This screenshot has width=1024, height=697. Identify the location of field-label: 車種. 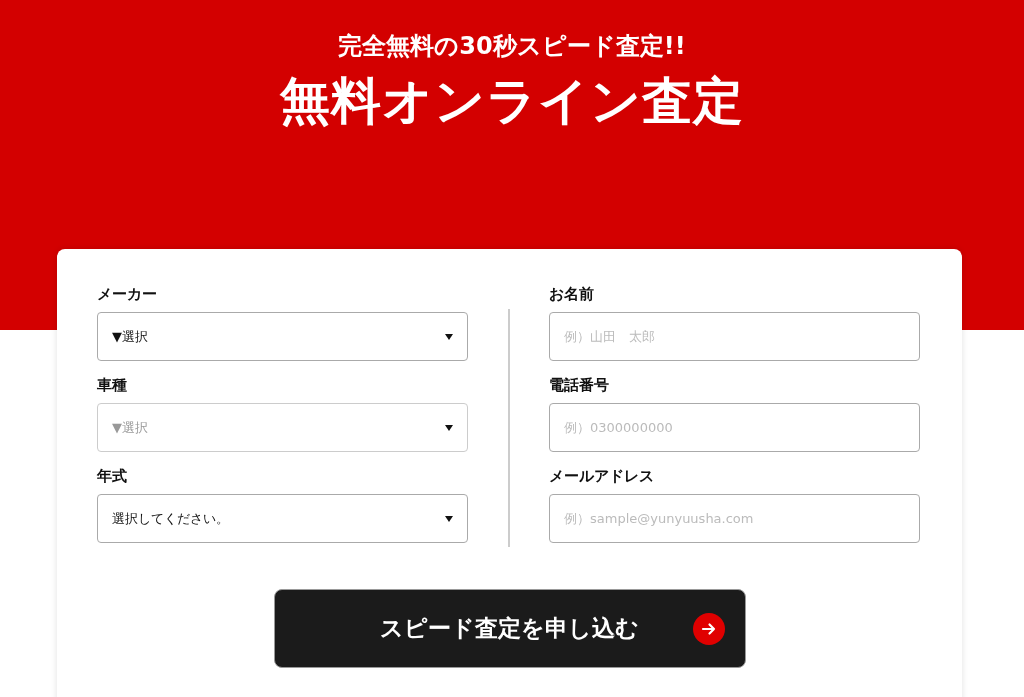
(112, 385).